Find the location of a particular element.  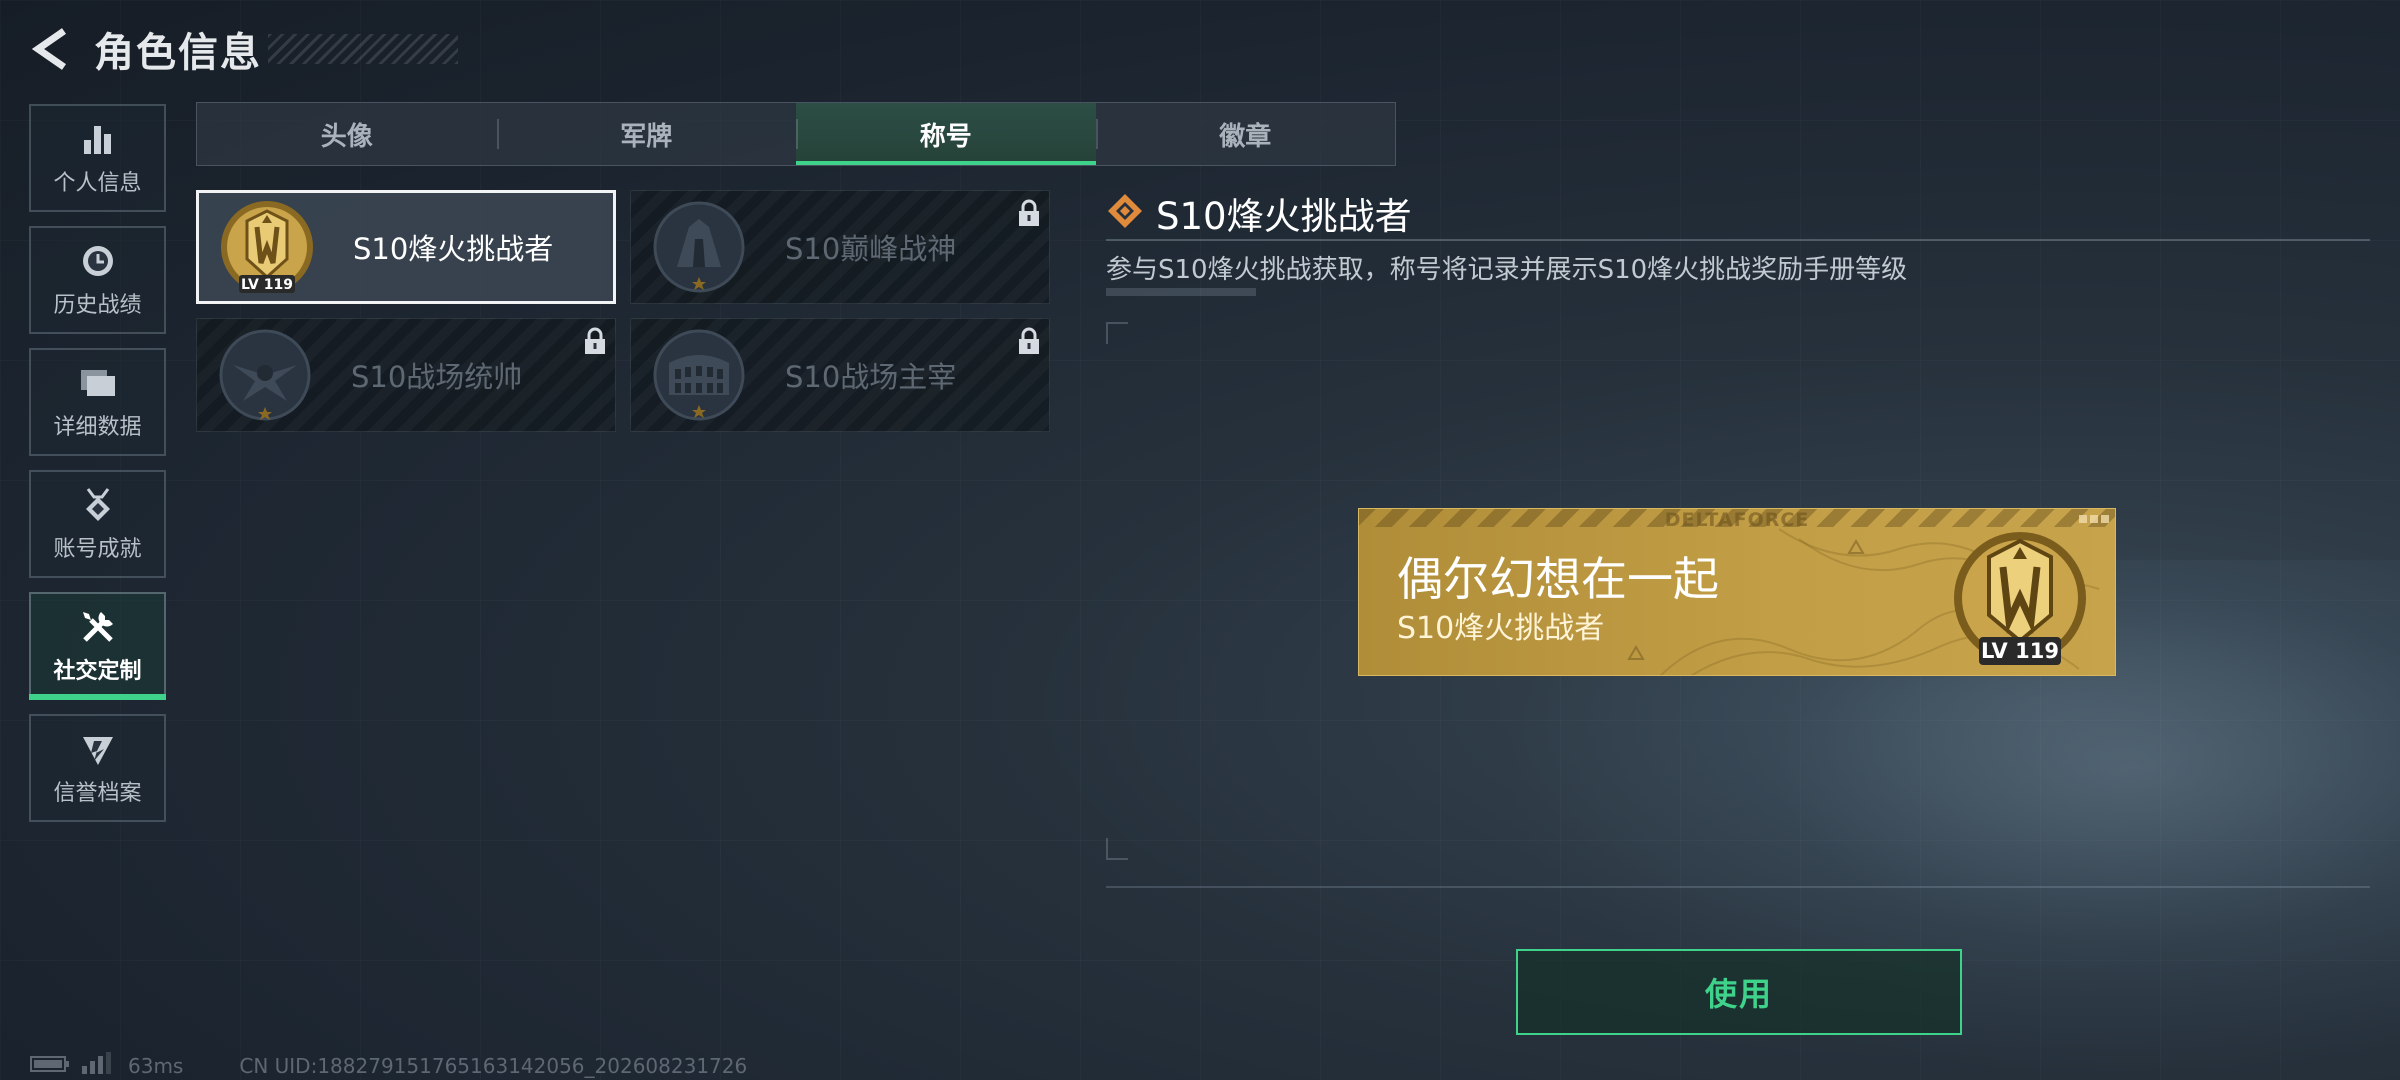

tab-dog-tag: 军牌 is located at coordinates (646, 134).